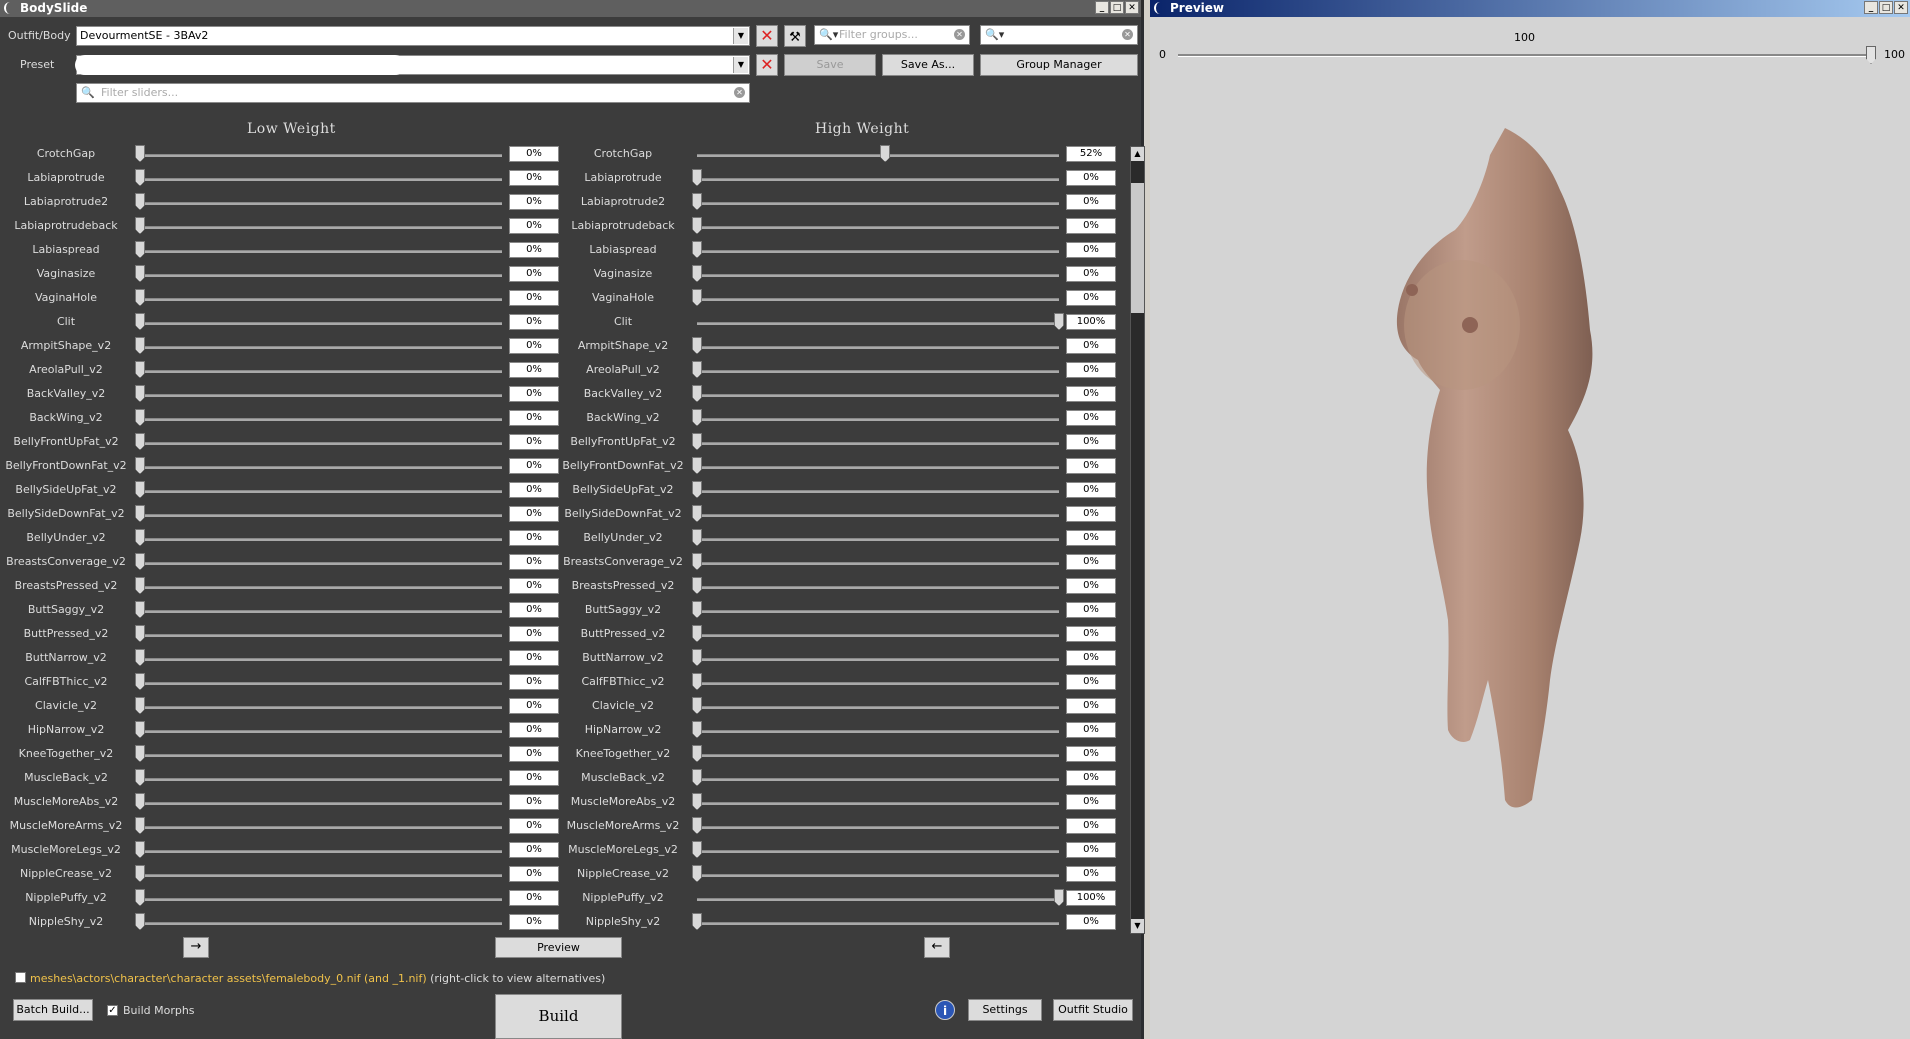 Image resolution: width=1910 pixels, height=1039 pixels. I want to click on copy-low-to-high-button: →, so click(196, 947).